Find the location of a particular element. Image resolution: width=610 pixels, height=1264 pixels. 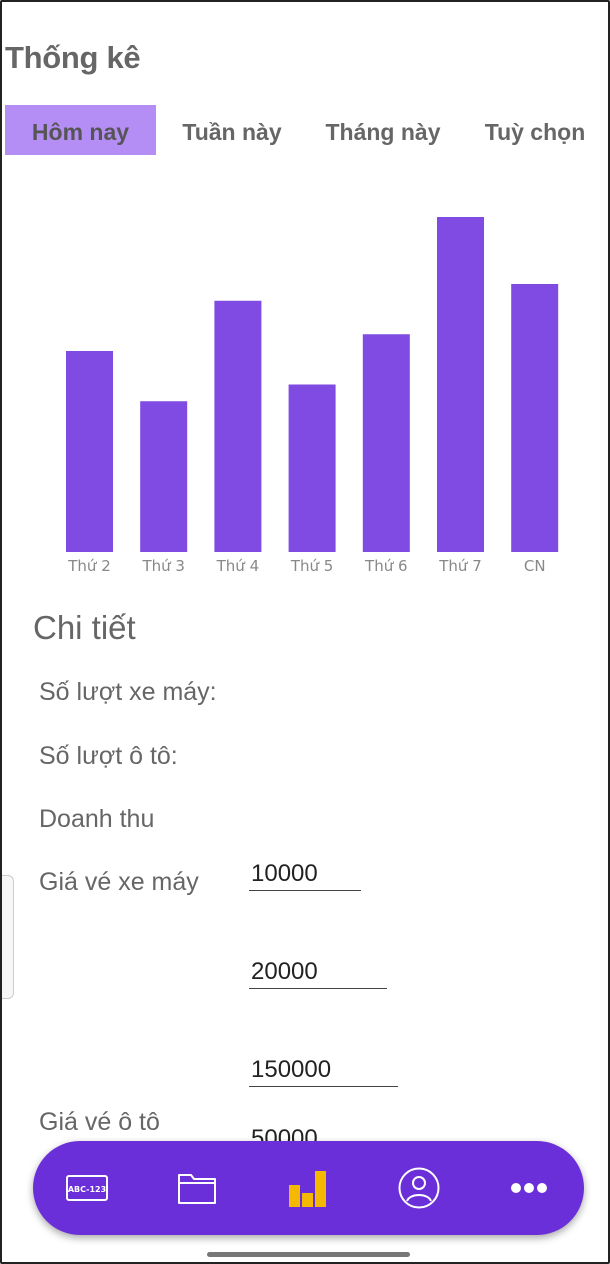

license-plate-icon: ABC-123 is located at coordinates (87, 1188).